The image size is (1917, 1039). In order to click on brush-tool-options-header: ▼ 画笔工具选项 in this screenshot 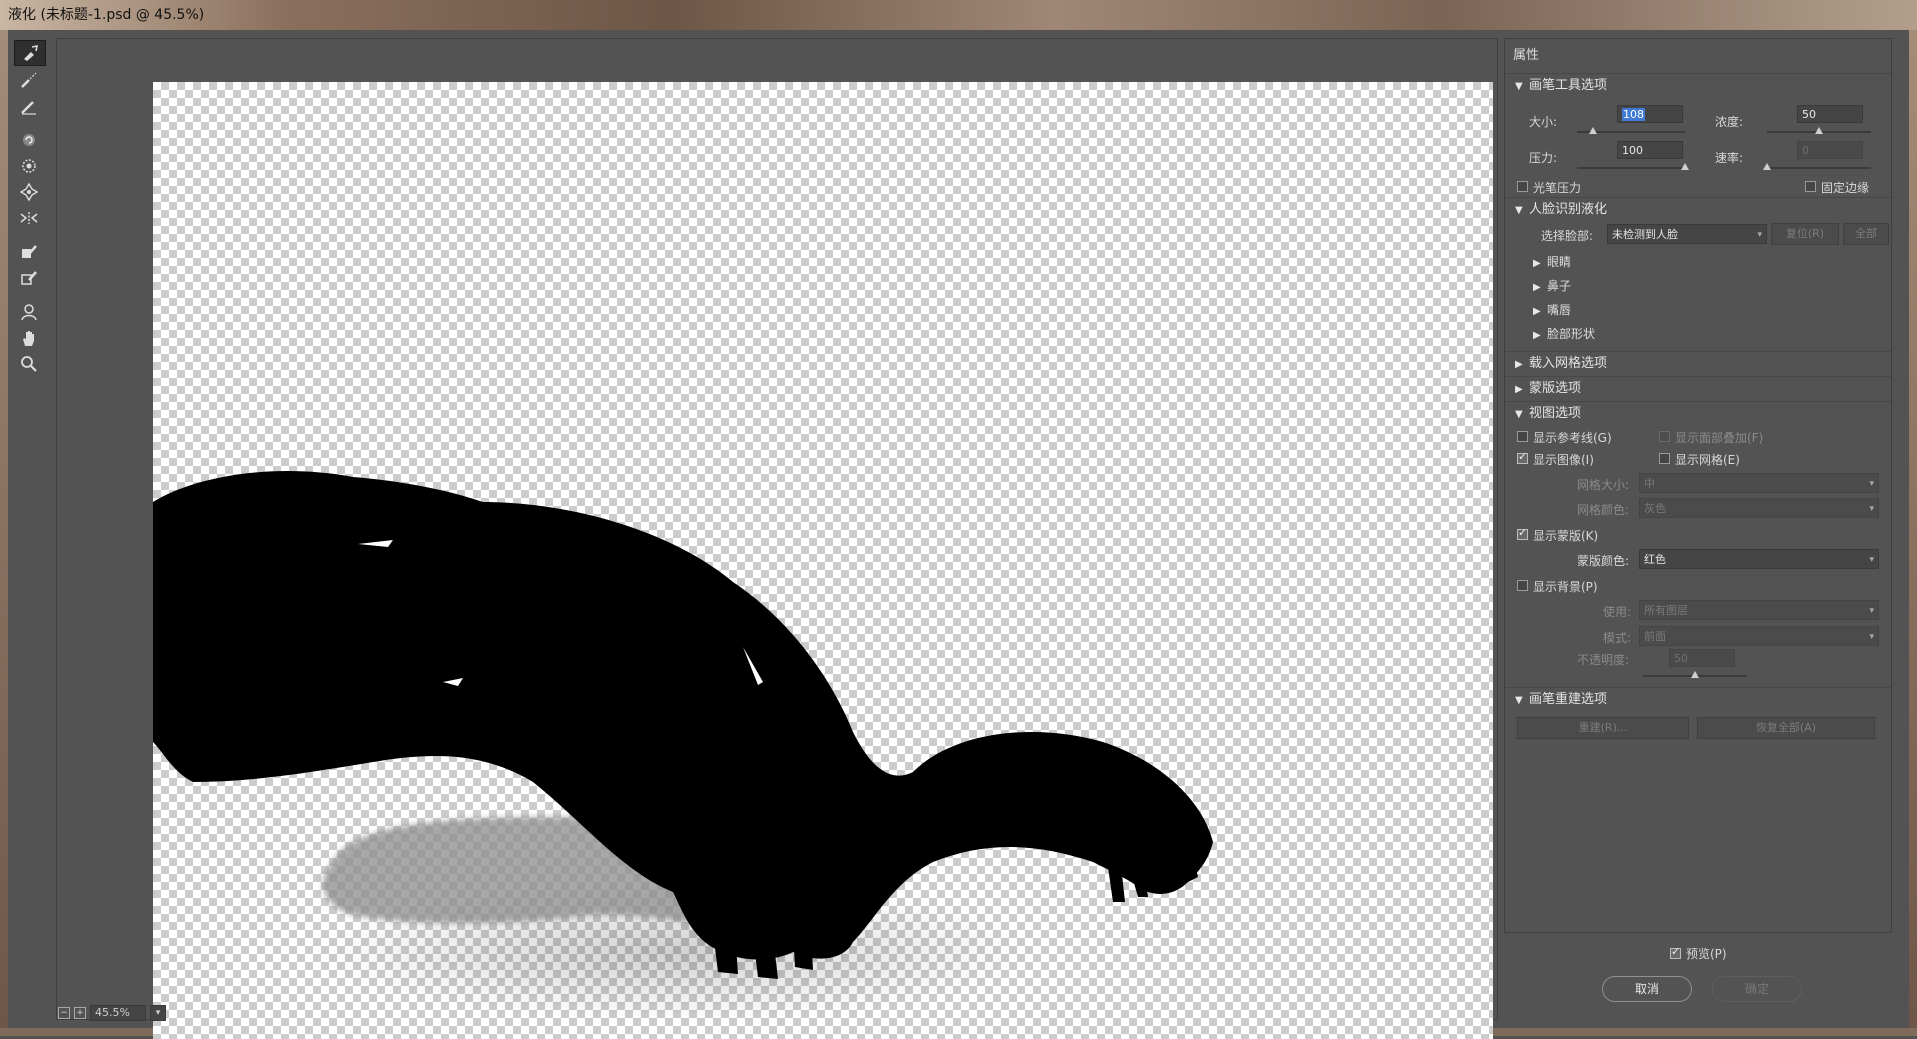, I will do `click(1698, 85)`.